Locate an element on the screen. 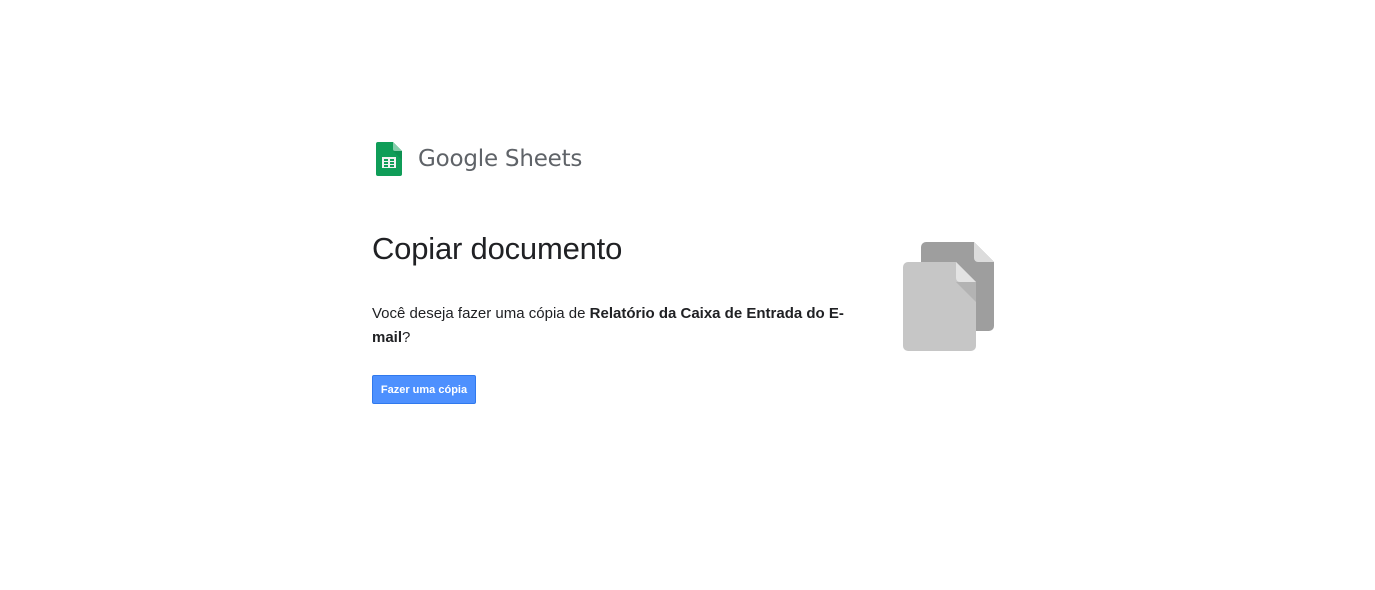 This screenshot has height=590, width=1375. brand-product: Sheets is located at coordinates (543, 159).